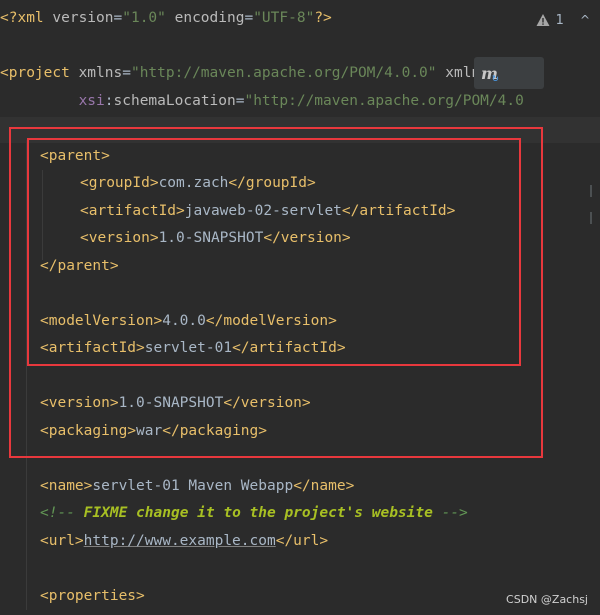 Image resolution: width=600 pixels, height=615 pixels. I want to click on indent-guide, so click(42, 215).